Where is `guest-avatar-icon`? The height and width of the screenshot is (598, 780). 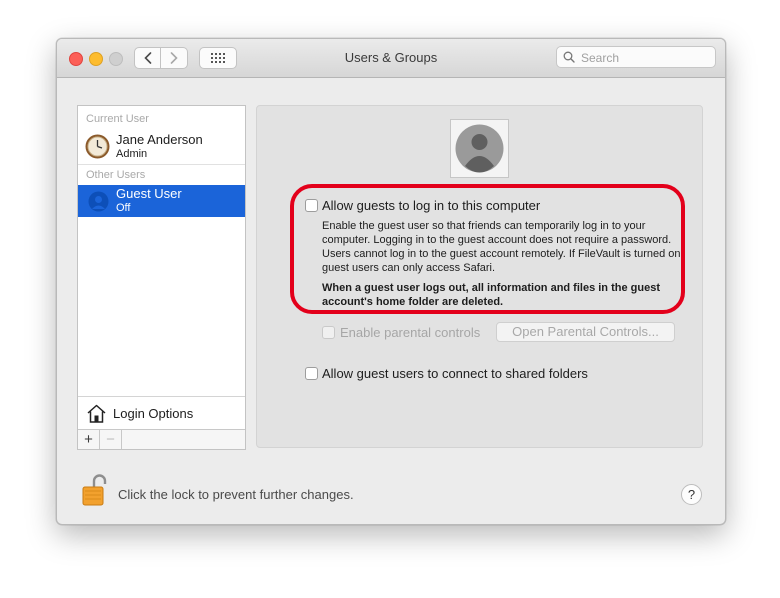 guest-avatar-icon is located at coordinates (479, 148).